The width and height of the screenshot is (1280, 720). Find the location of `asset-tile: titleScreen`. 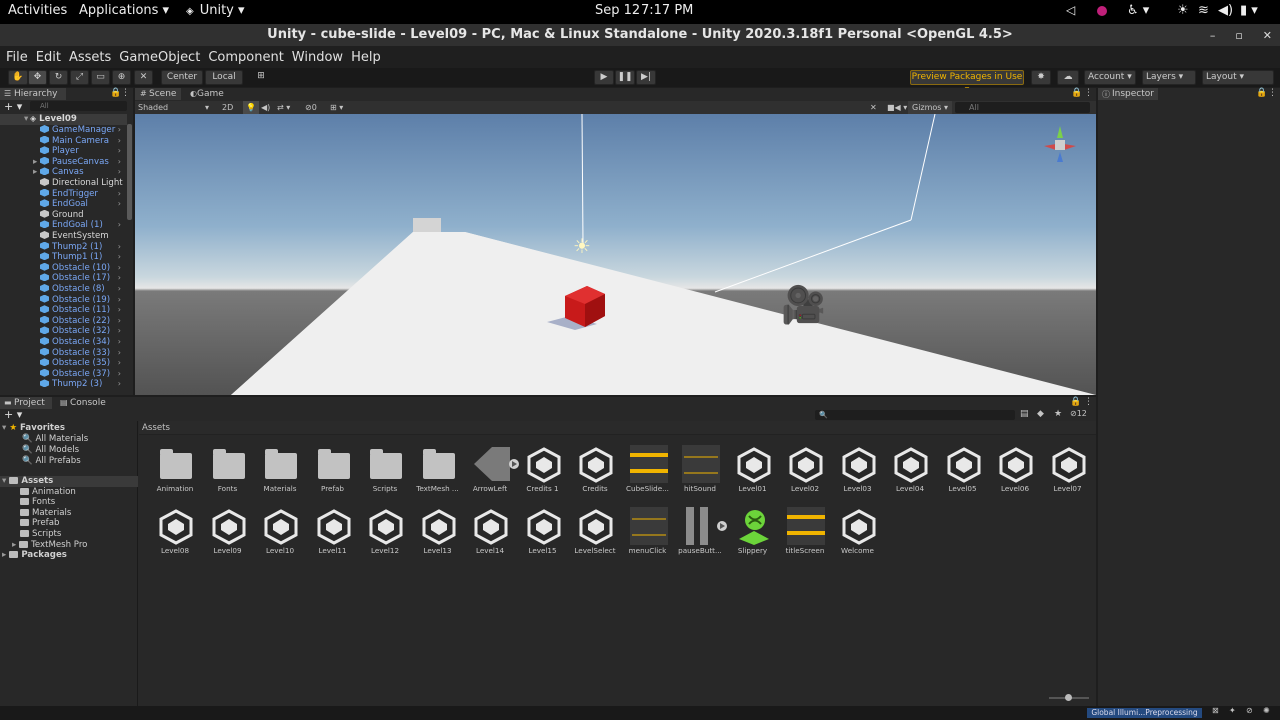

asset-tile: titleScreen is located at coordinates (805, 531).